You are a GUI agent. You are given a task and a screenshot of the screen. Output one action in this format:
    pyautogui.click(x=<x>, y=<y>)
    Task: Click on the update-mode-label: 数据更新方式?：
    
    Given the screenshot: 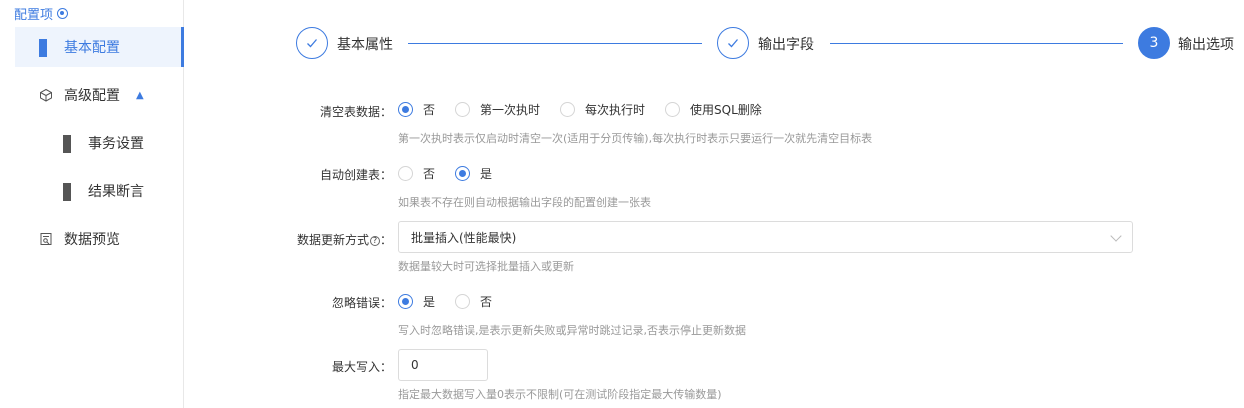 What is the action you would take?
    pyautogui.click(x=344, y=240)
    